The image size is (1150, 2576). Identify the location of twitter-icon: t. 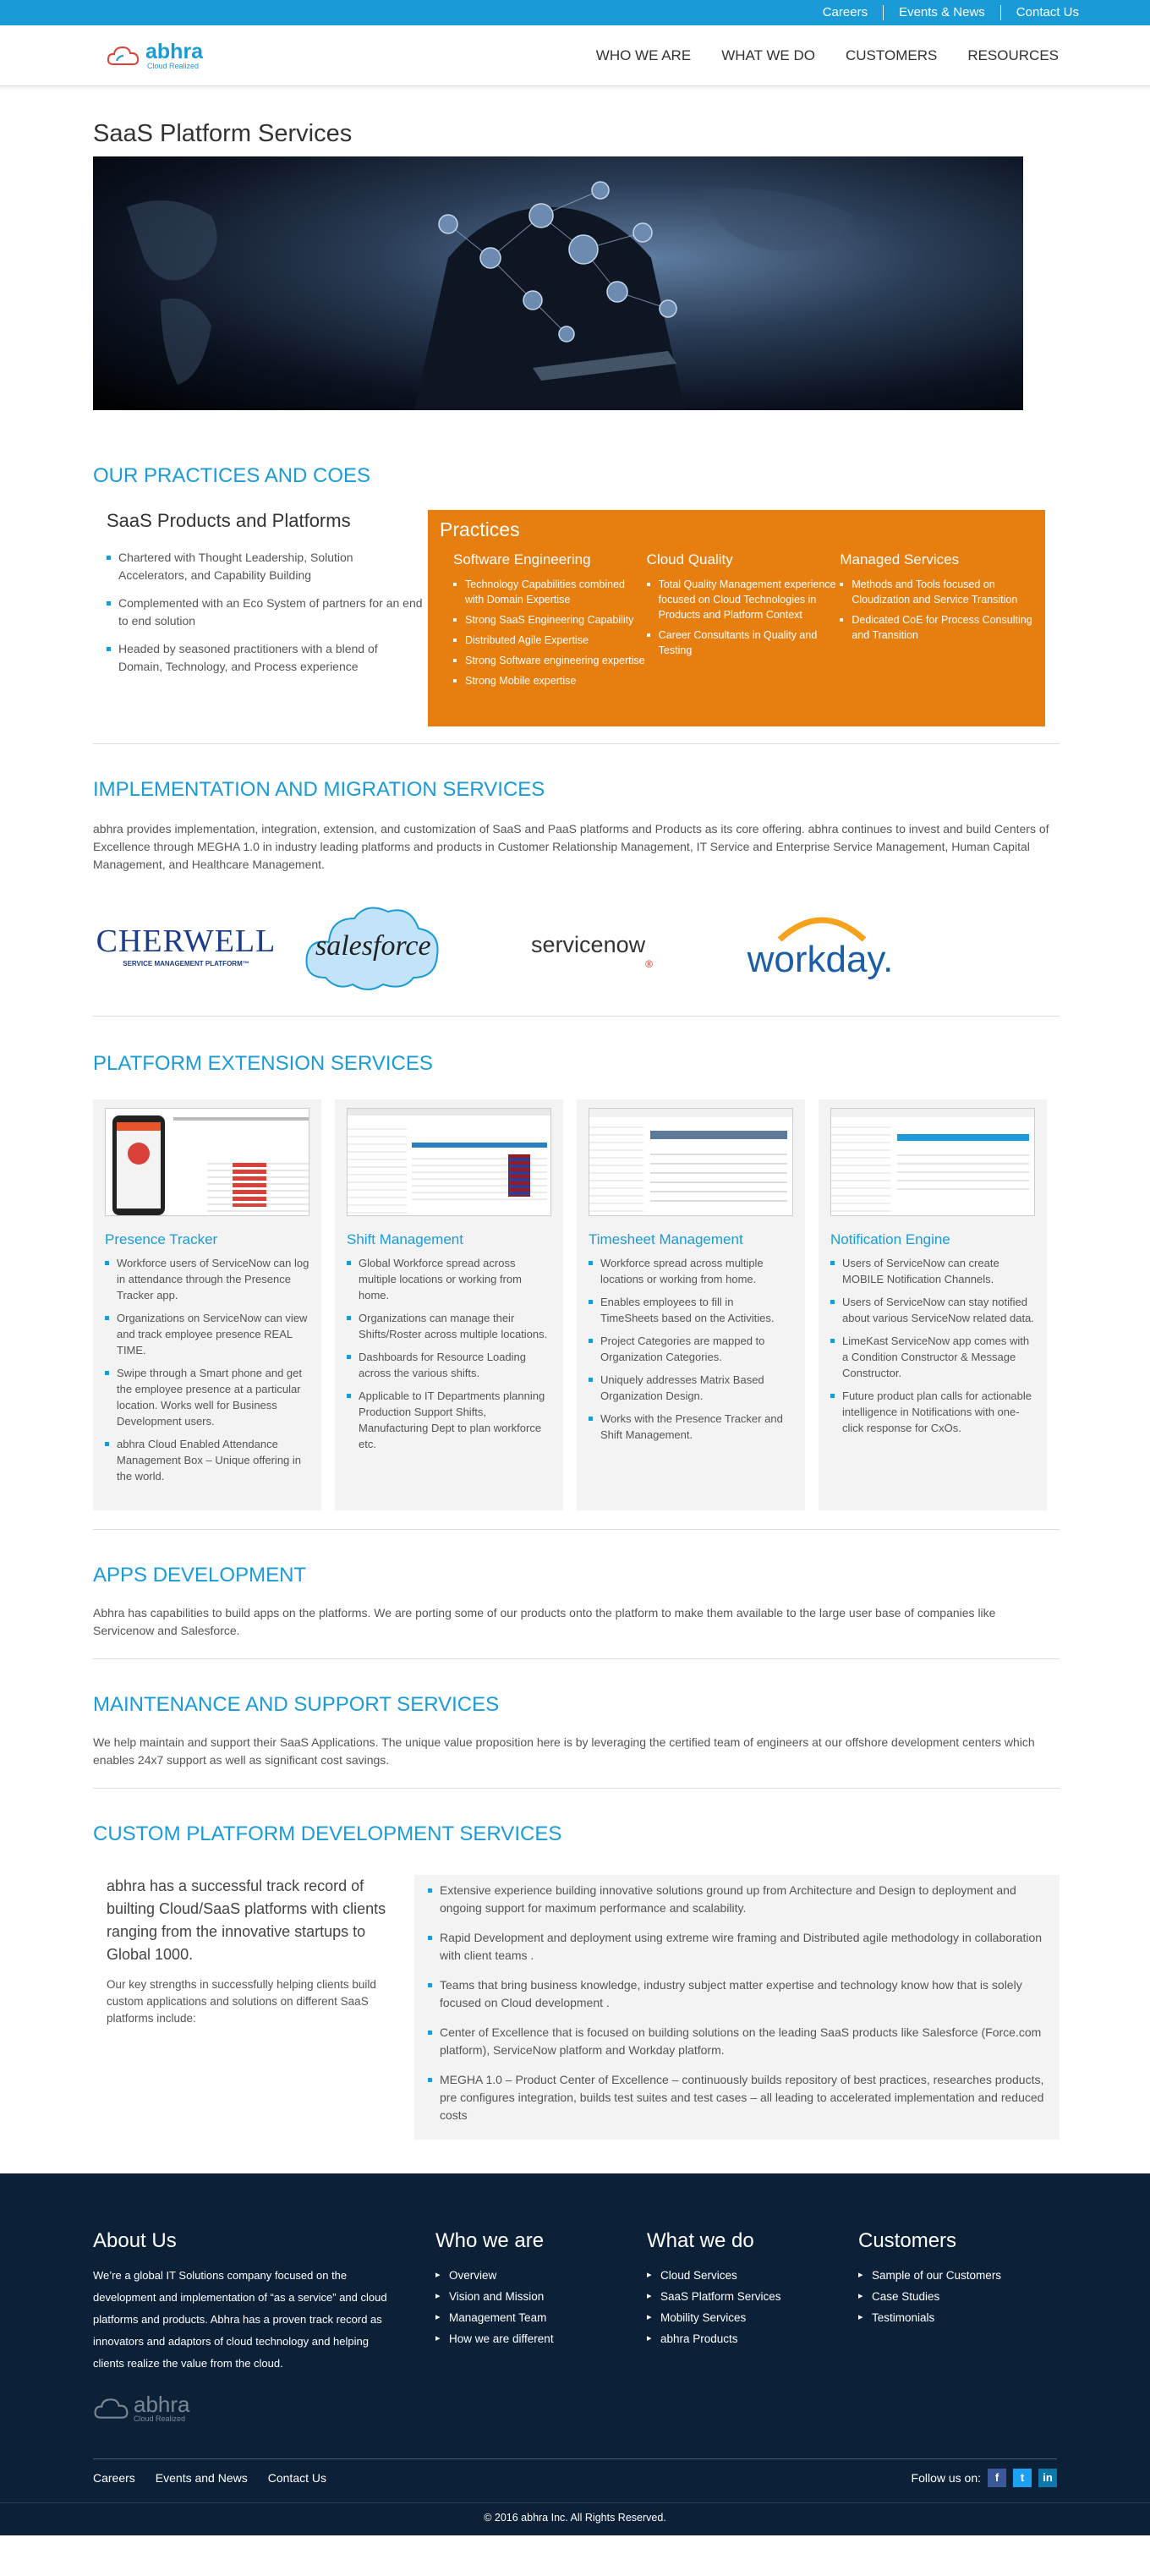
(1023, 2477).